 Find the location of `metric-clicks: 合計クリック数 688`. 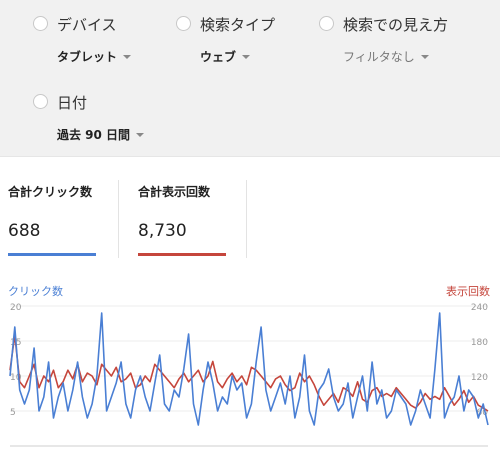

metric-clicks: 合計クリック数 688 is located at coordinates (52, 219).